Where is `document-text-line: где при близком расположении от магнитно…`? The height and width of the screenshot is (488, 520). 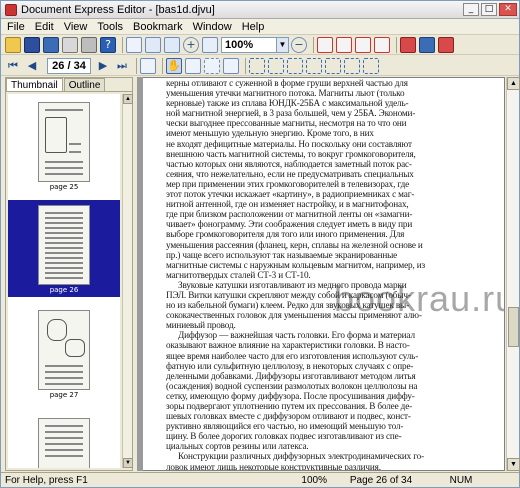
document-text-line: где при близком расположении от магнитно… is located at coordinates (289, 214).